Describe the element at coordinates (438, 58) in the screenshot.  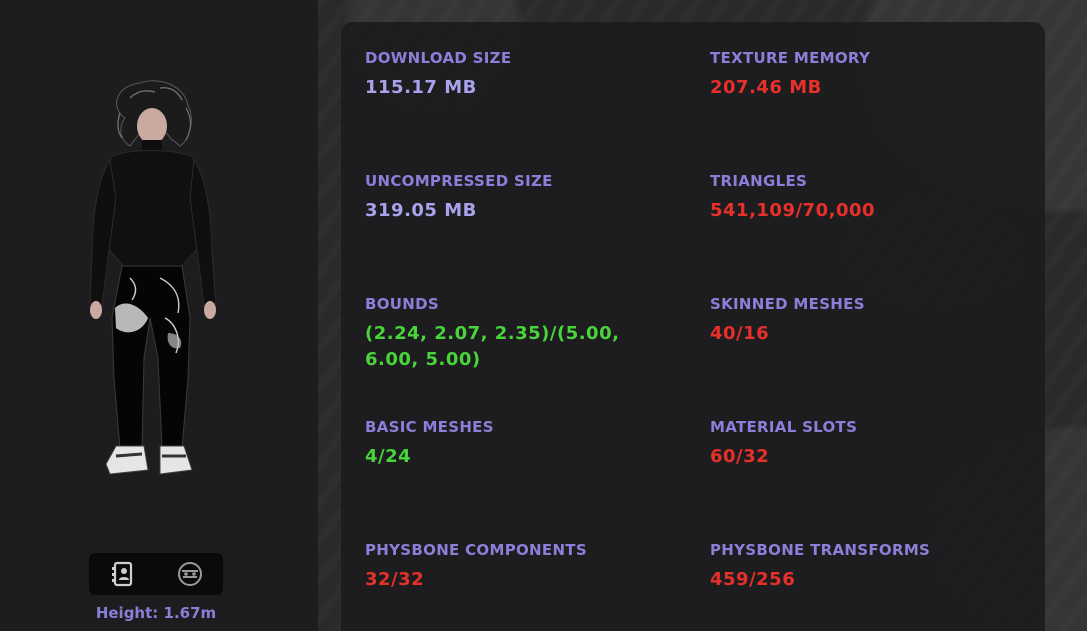
I see `stat-label: DOWNLOAD SIZE` at that location.